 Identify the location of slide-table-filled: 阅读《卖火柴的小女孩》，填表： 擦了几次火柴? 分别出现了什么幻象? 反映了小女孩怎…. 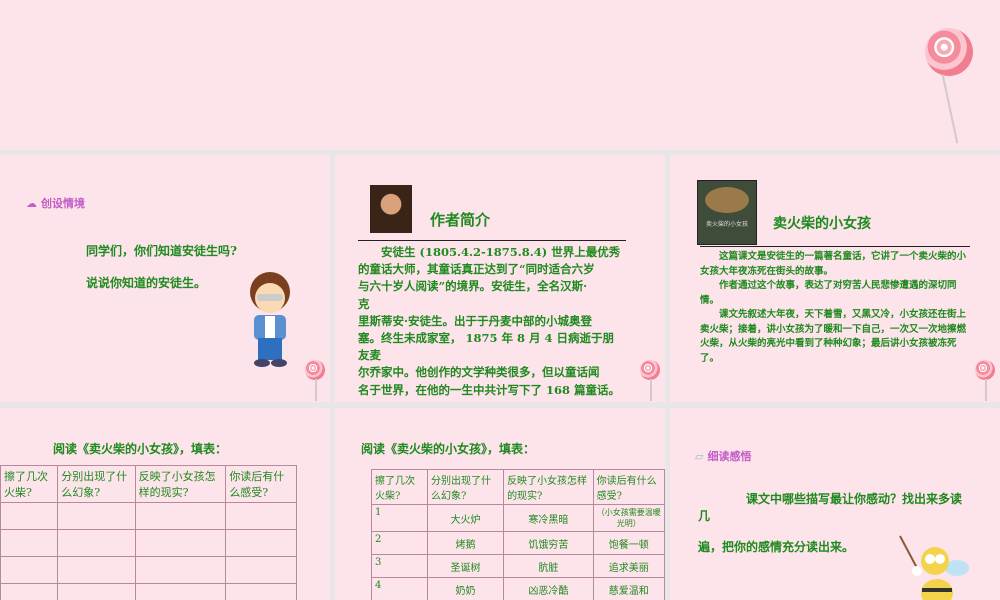
(500, 504).